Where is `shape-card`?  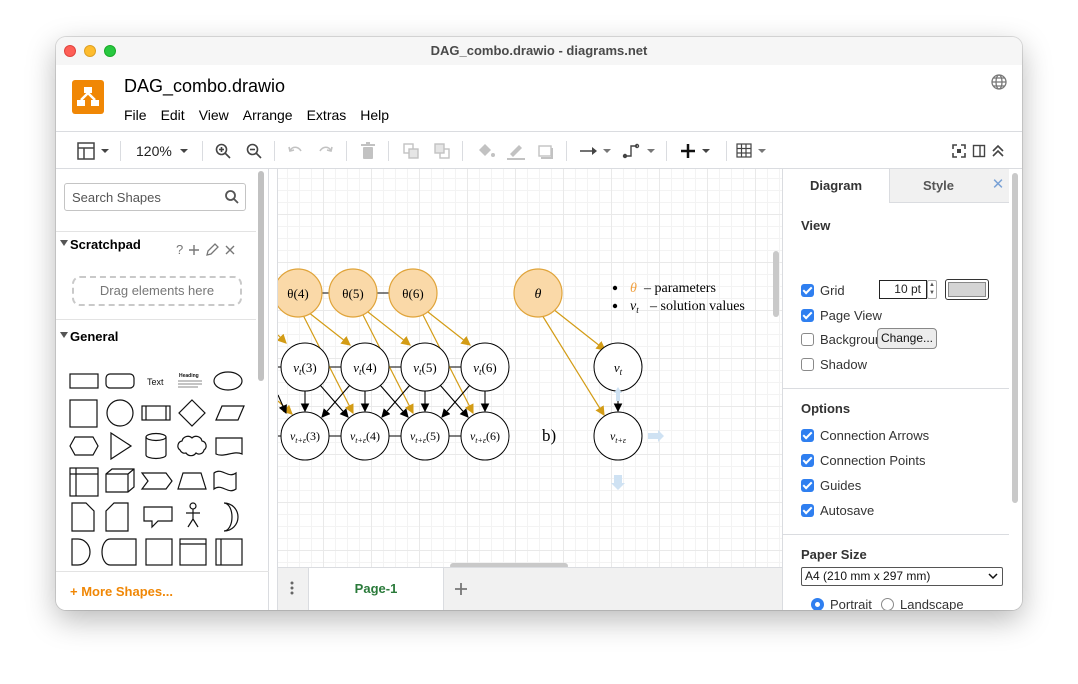
shape-card is located at coordinates (117, 517).